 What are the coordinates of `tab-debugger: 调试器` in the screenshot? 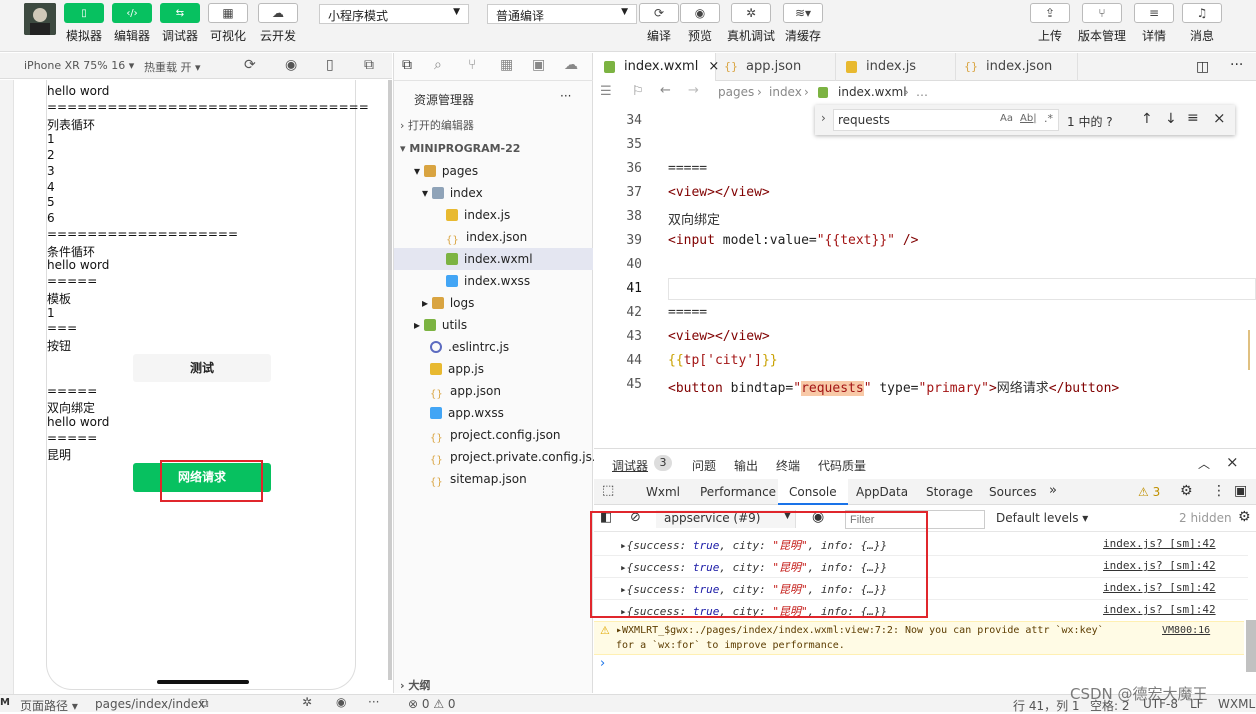 It's located at (630, 465).